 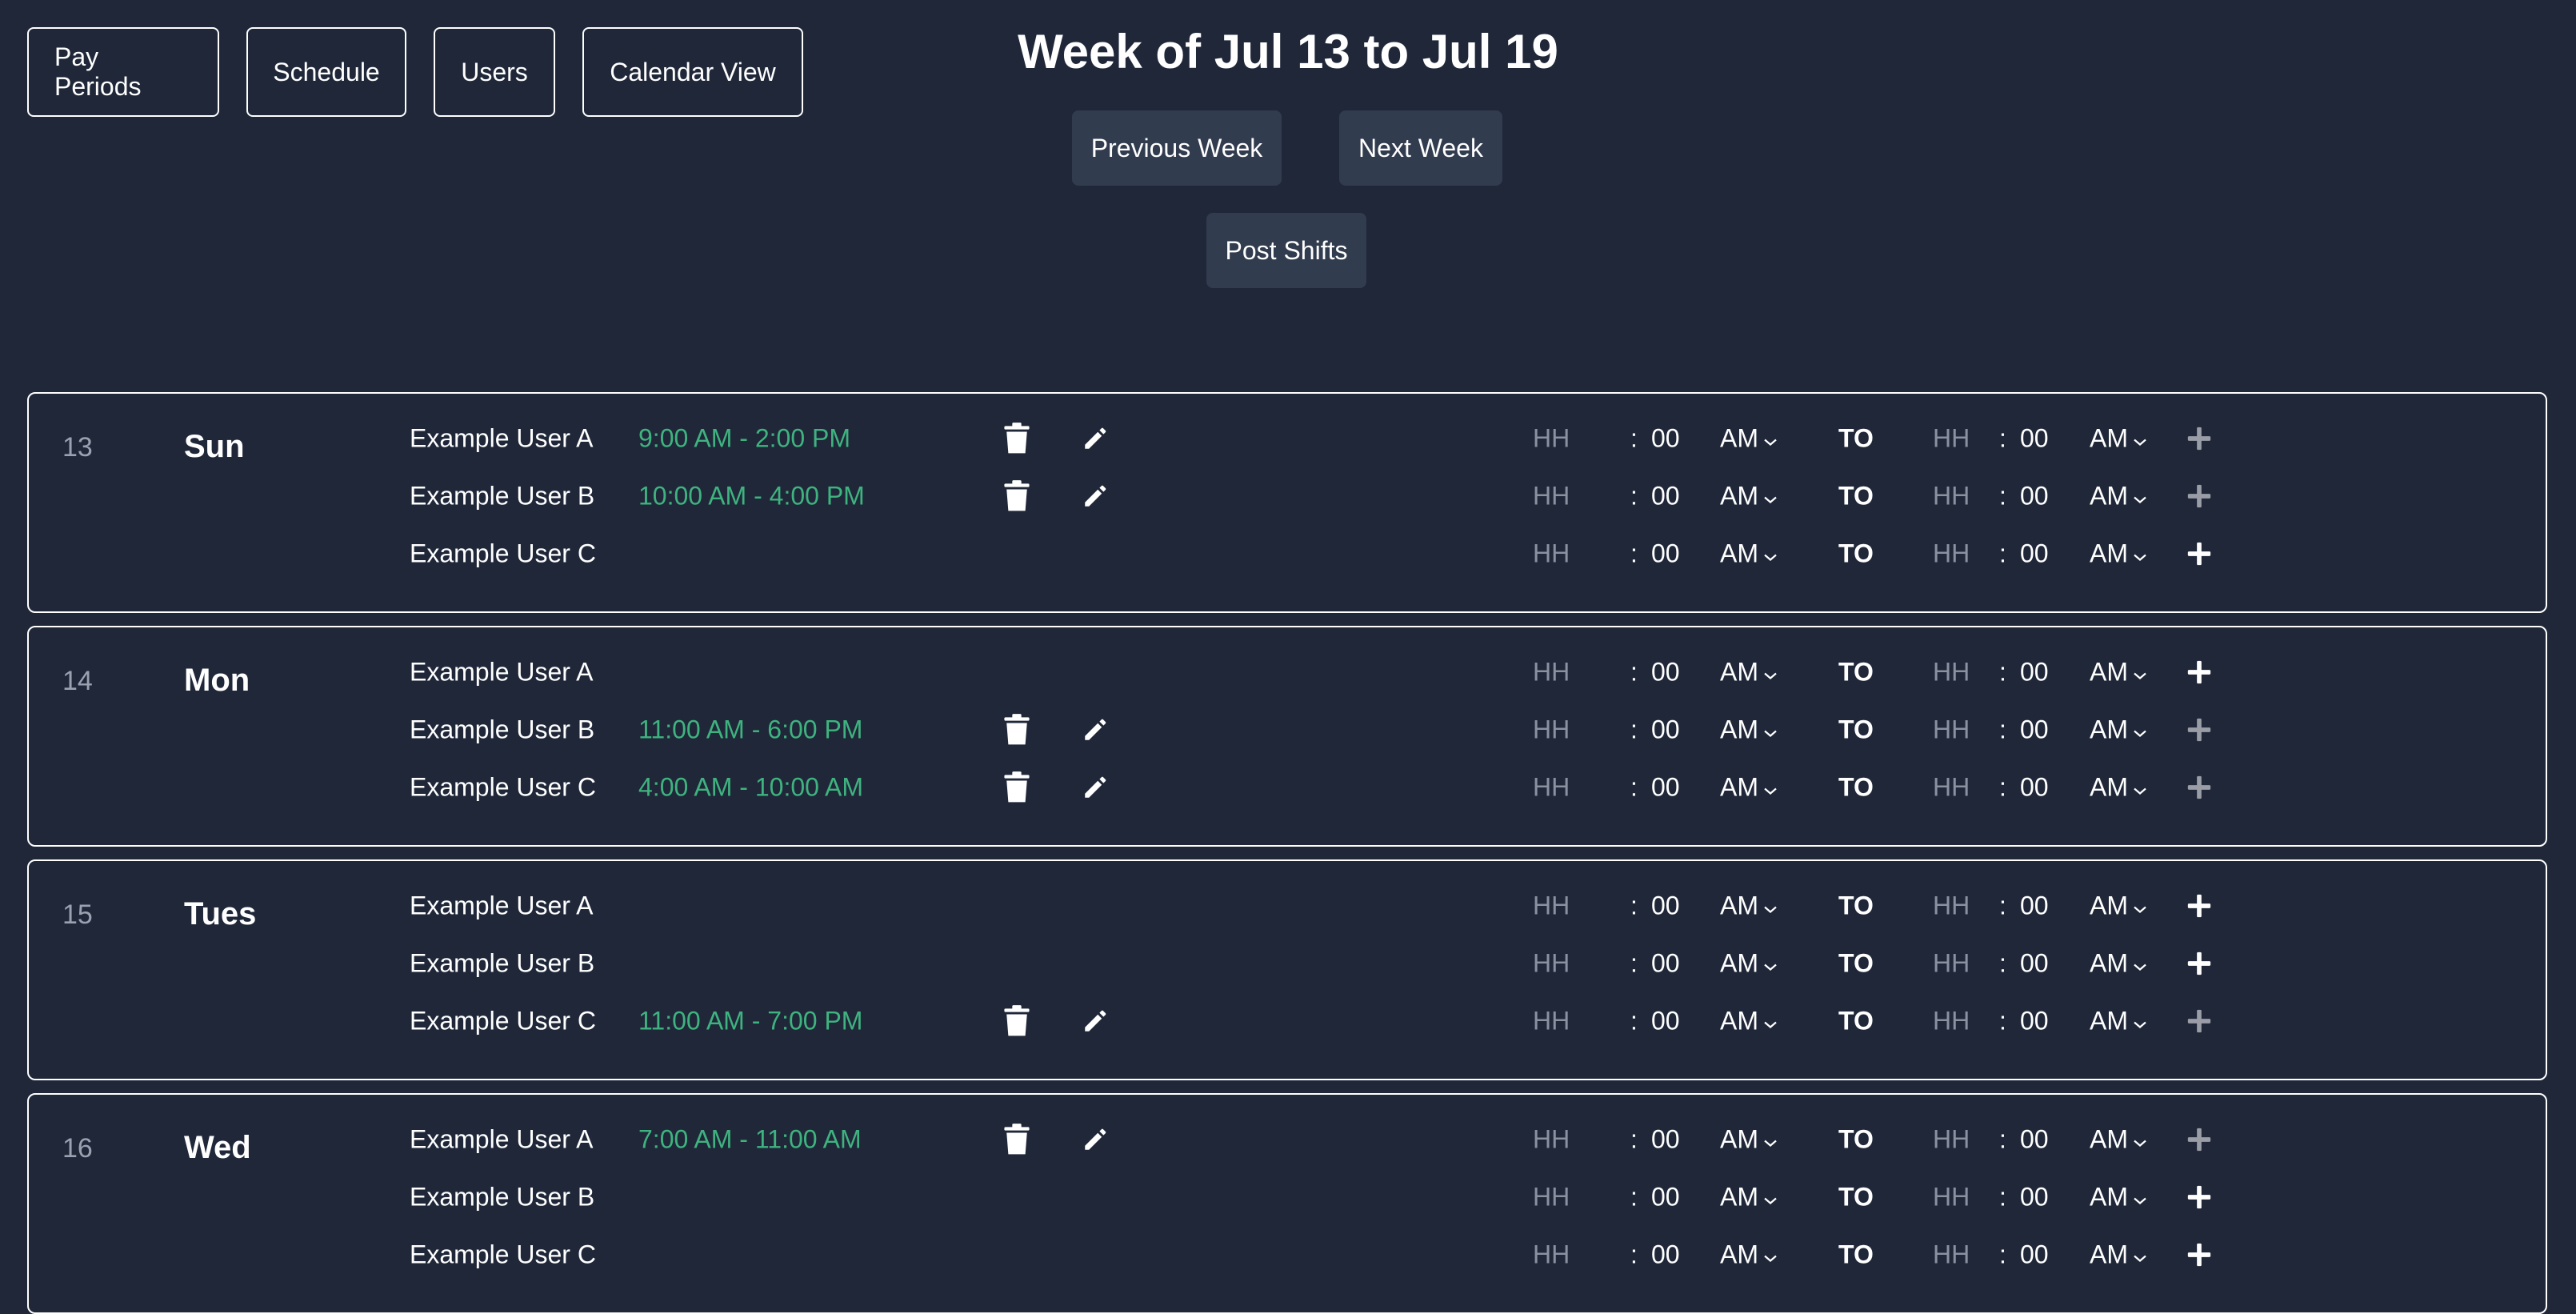 What do you see at coordinates (1177, 148) in the screenshot?
I see `previous-week-button: Previous Week` at bounding box center [1177, 148].